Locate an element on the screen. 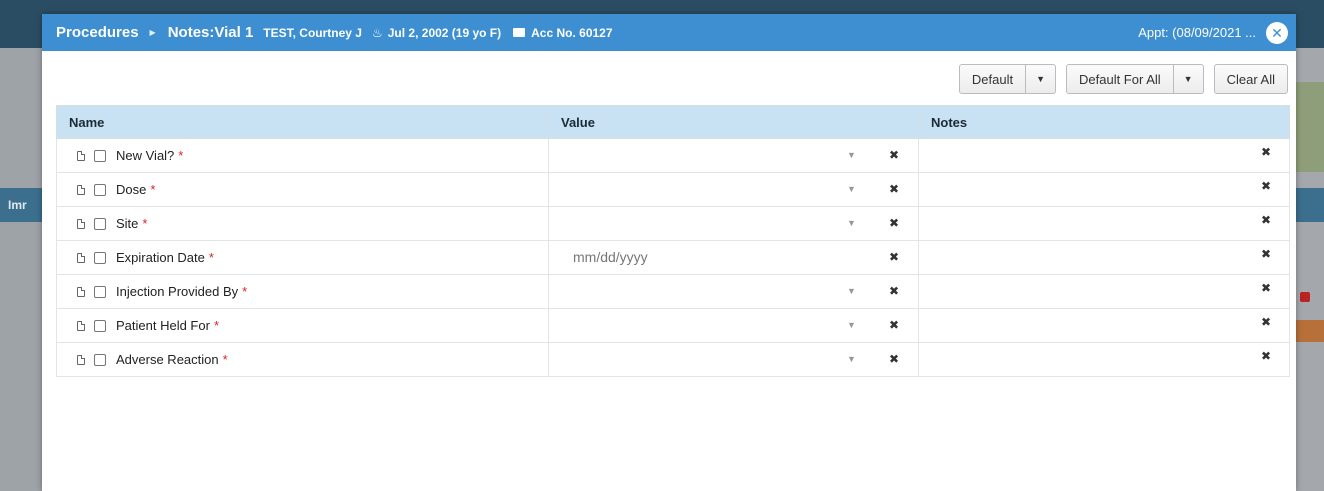 The height and width of the screenshot is (491, 1324). patient-dob-text: Jul 2, 2002 (19 yo F) is located at coordinates (444, 32).